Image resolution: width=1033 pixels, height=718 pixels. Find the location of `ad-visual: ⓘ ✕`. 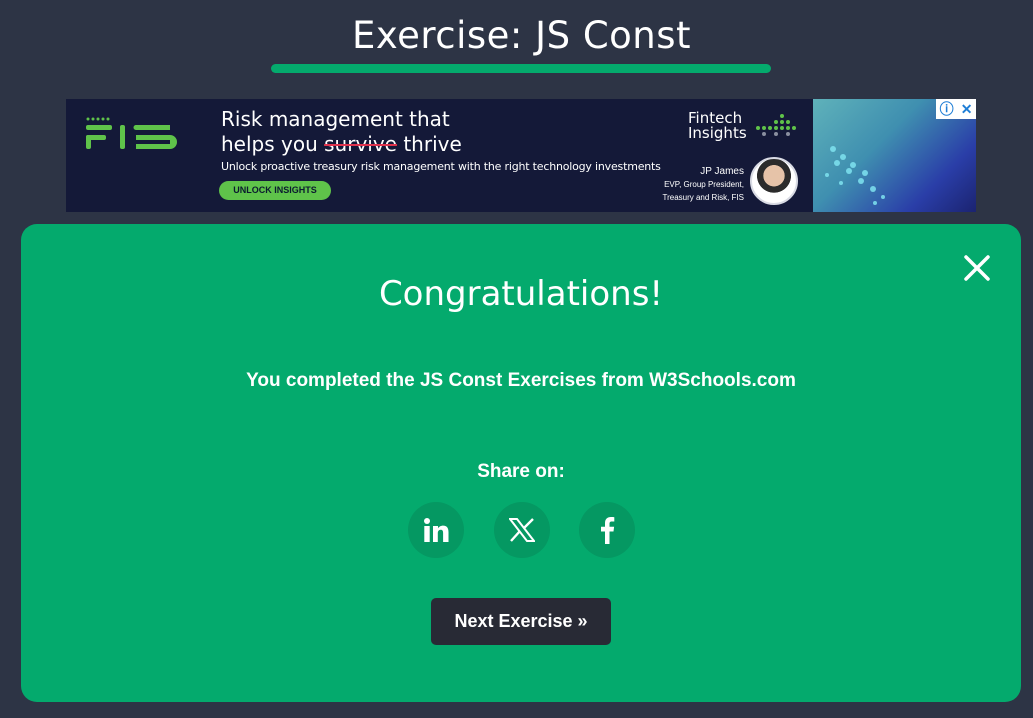

ad-visual: ⓘ ✕ is located at coordinates (894, 155).